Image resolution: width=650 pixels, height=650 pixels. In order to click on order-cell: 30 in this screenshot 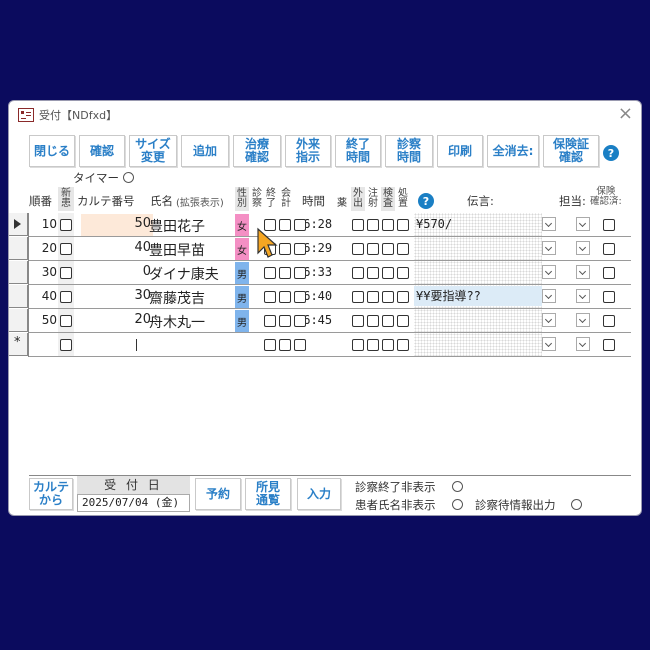, I will do `click(45, 272)`.